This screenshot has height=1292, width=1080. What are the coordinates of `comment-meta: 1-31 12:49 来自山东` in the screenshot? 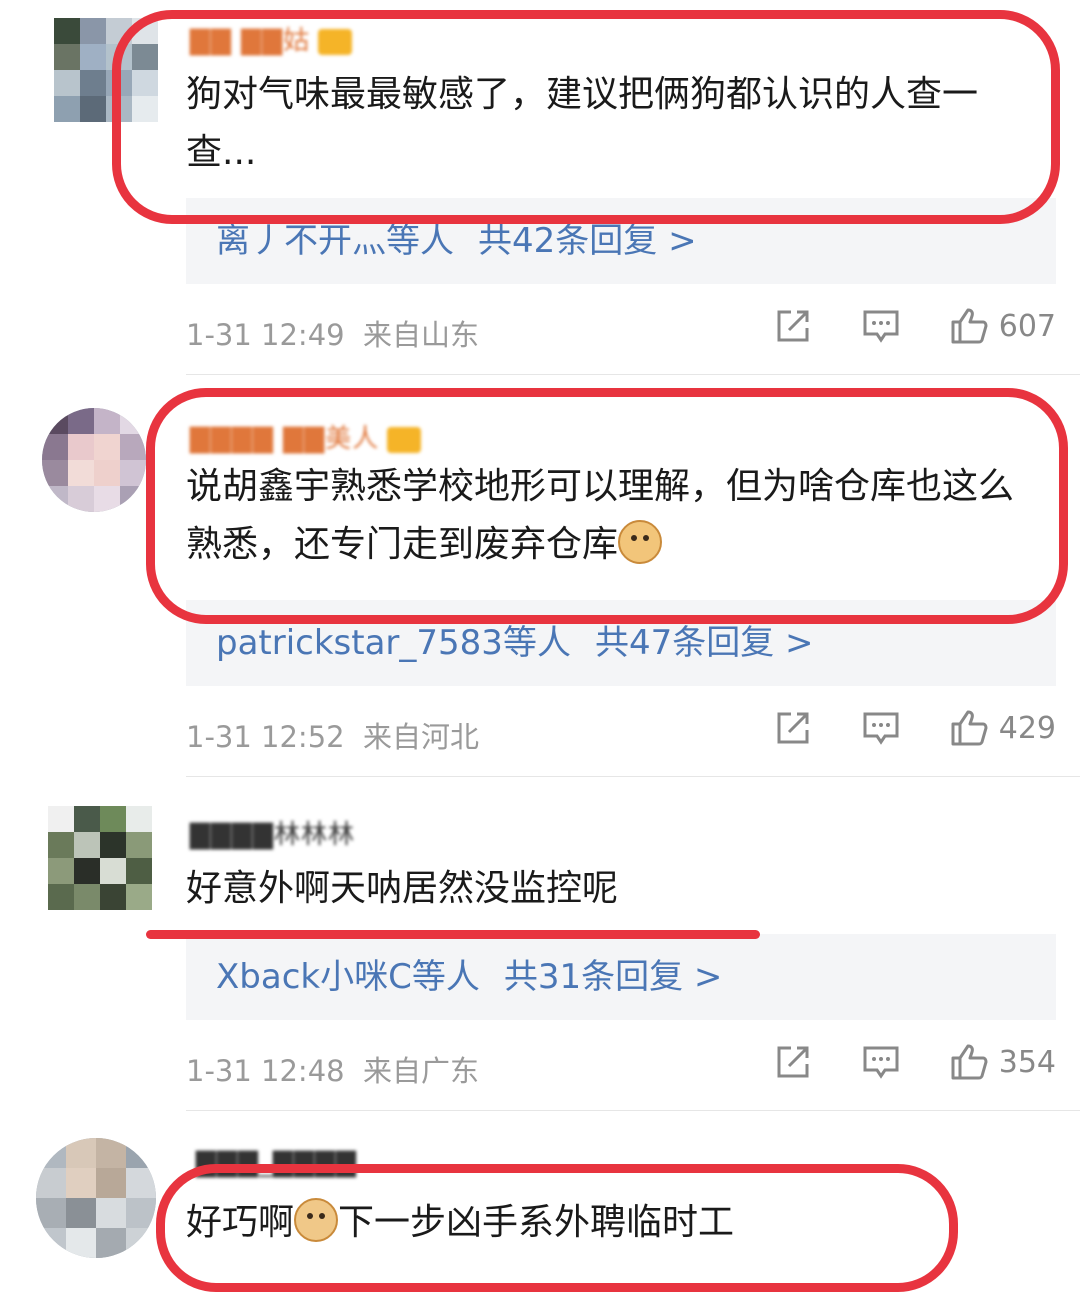 It's located at (332, 333).